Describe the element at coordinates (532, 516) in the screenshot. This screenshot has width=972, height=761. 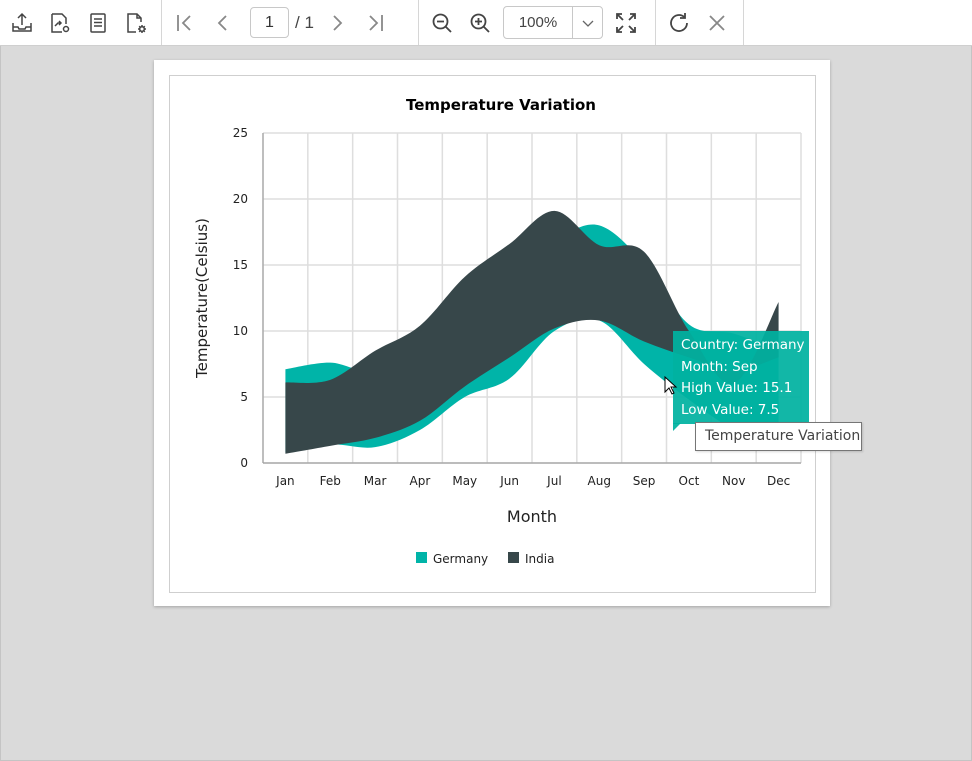
I see `x-axis-title: Month` at that location.